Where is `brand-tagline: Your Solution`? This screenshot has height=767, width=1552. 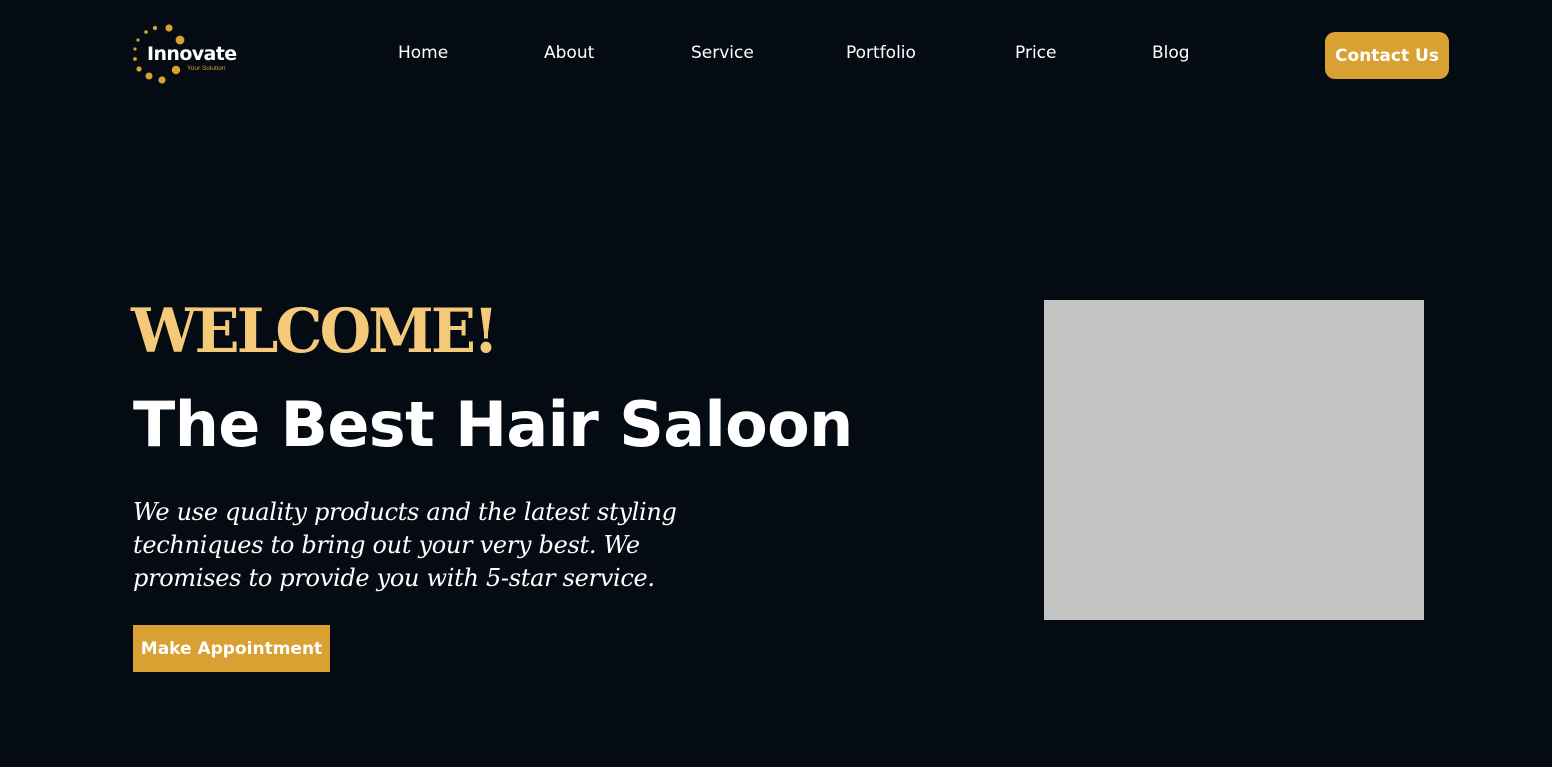
brand-tagline: Your Solution is located at coordinates (206, 68).